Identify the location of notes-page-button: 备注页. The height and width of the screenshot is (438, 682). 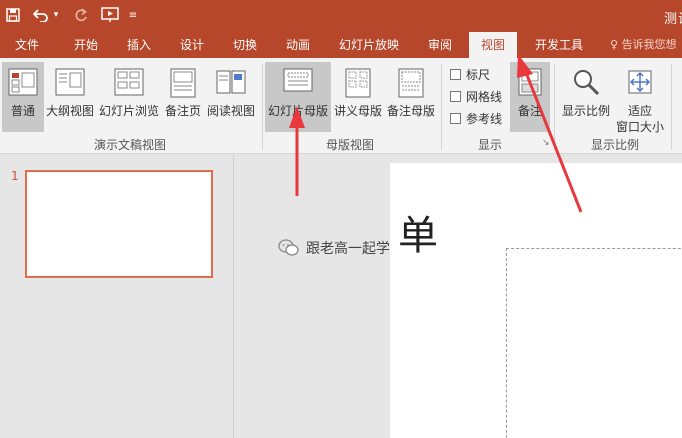
(183, 97).